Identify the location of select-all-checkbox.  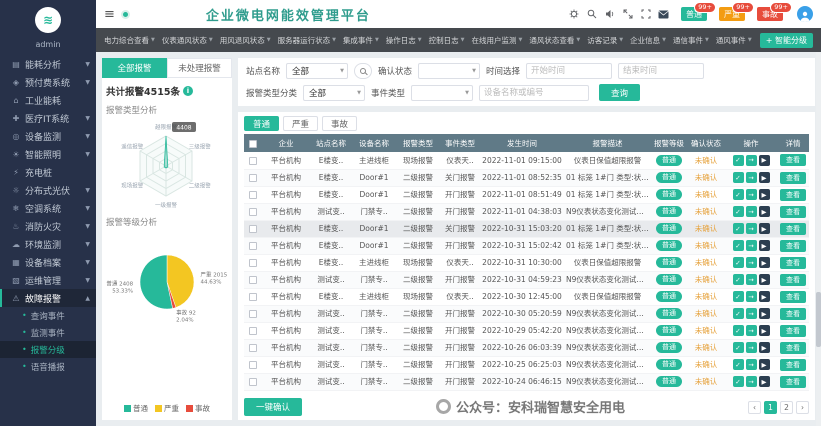
(253, 143).